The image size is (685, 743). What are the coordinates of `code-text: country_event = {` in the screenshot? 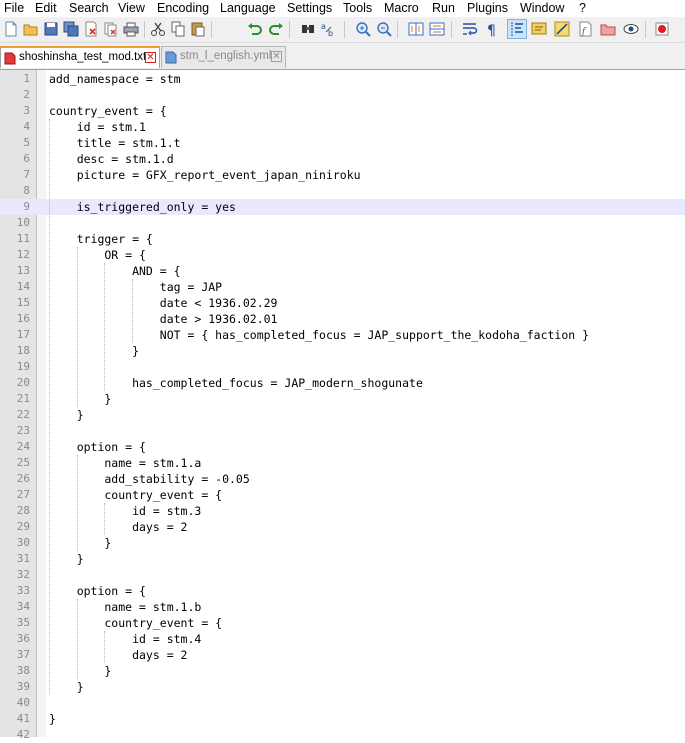 It's located at (108, 111).